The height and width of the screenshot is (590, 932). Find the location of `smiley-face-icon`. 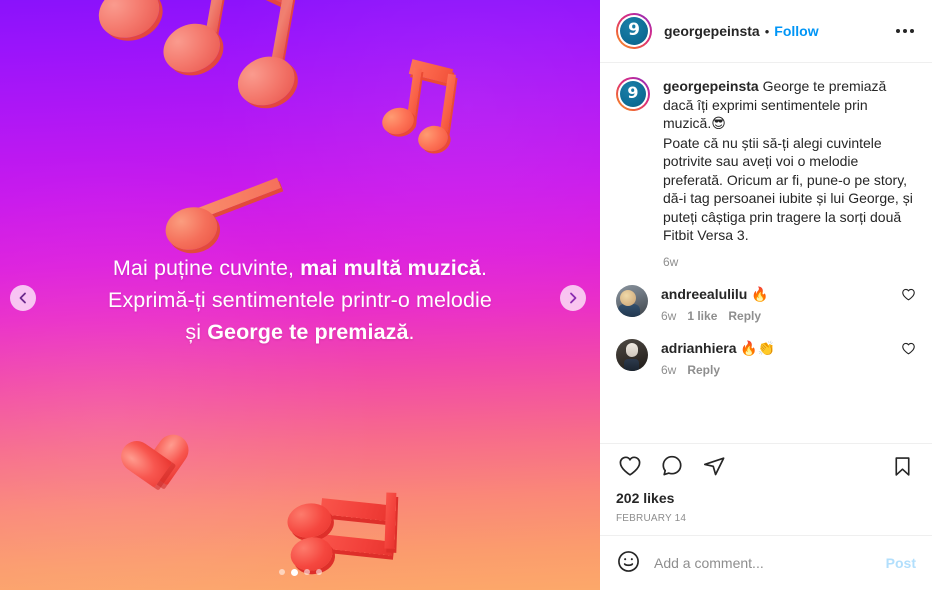

smiley-face-icon is located at coordinates (628, 563).